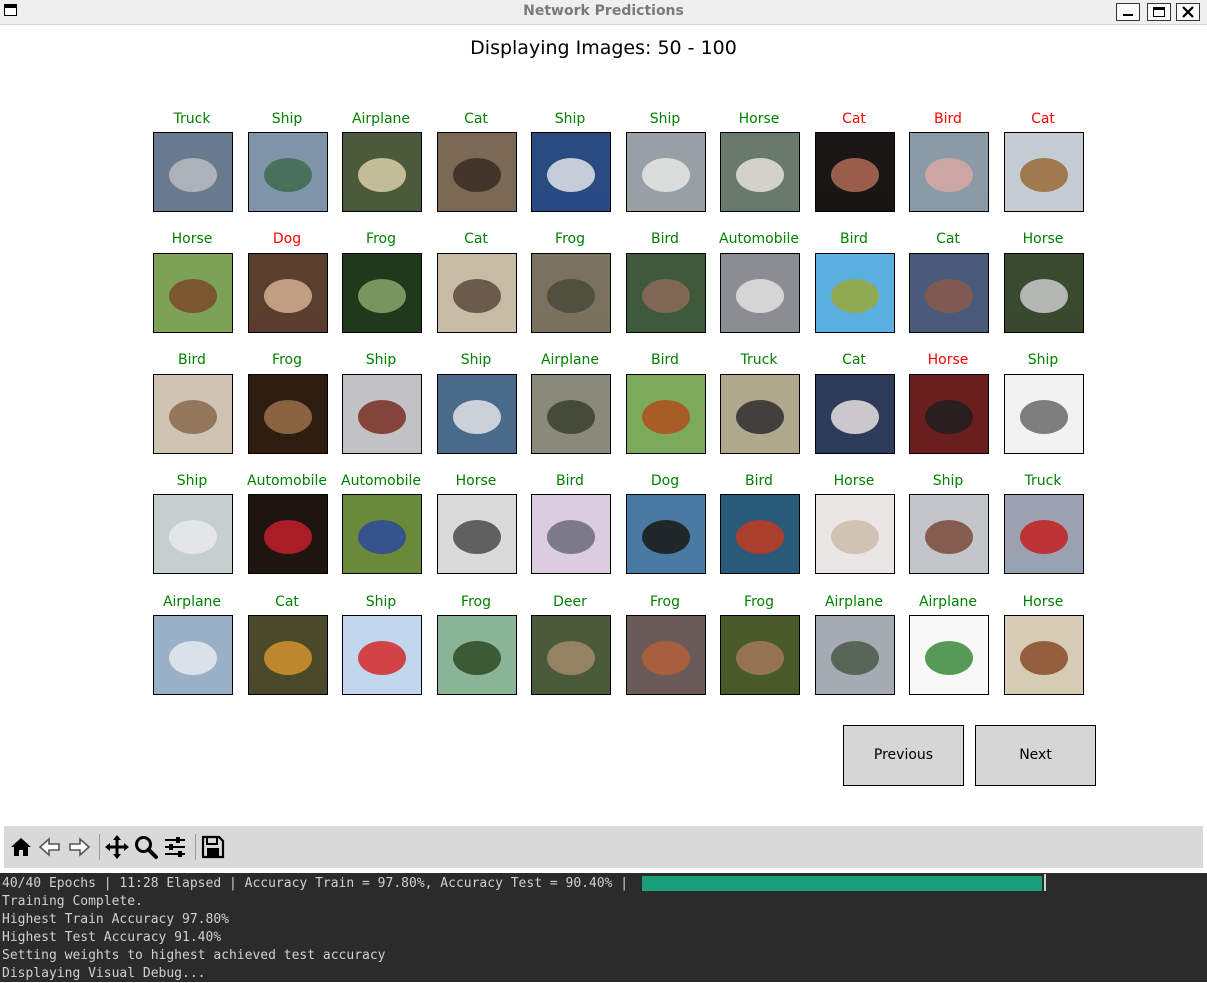 This screenshot has width=1207, height=983. Describe the element at coordinates (117, 847) in the screenshot. I see `pan-icon` at that location.